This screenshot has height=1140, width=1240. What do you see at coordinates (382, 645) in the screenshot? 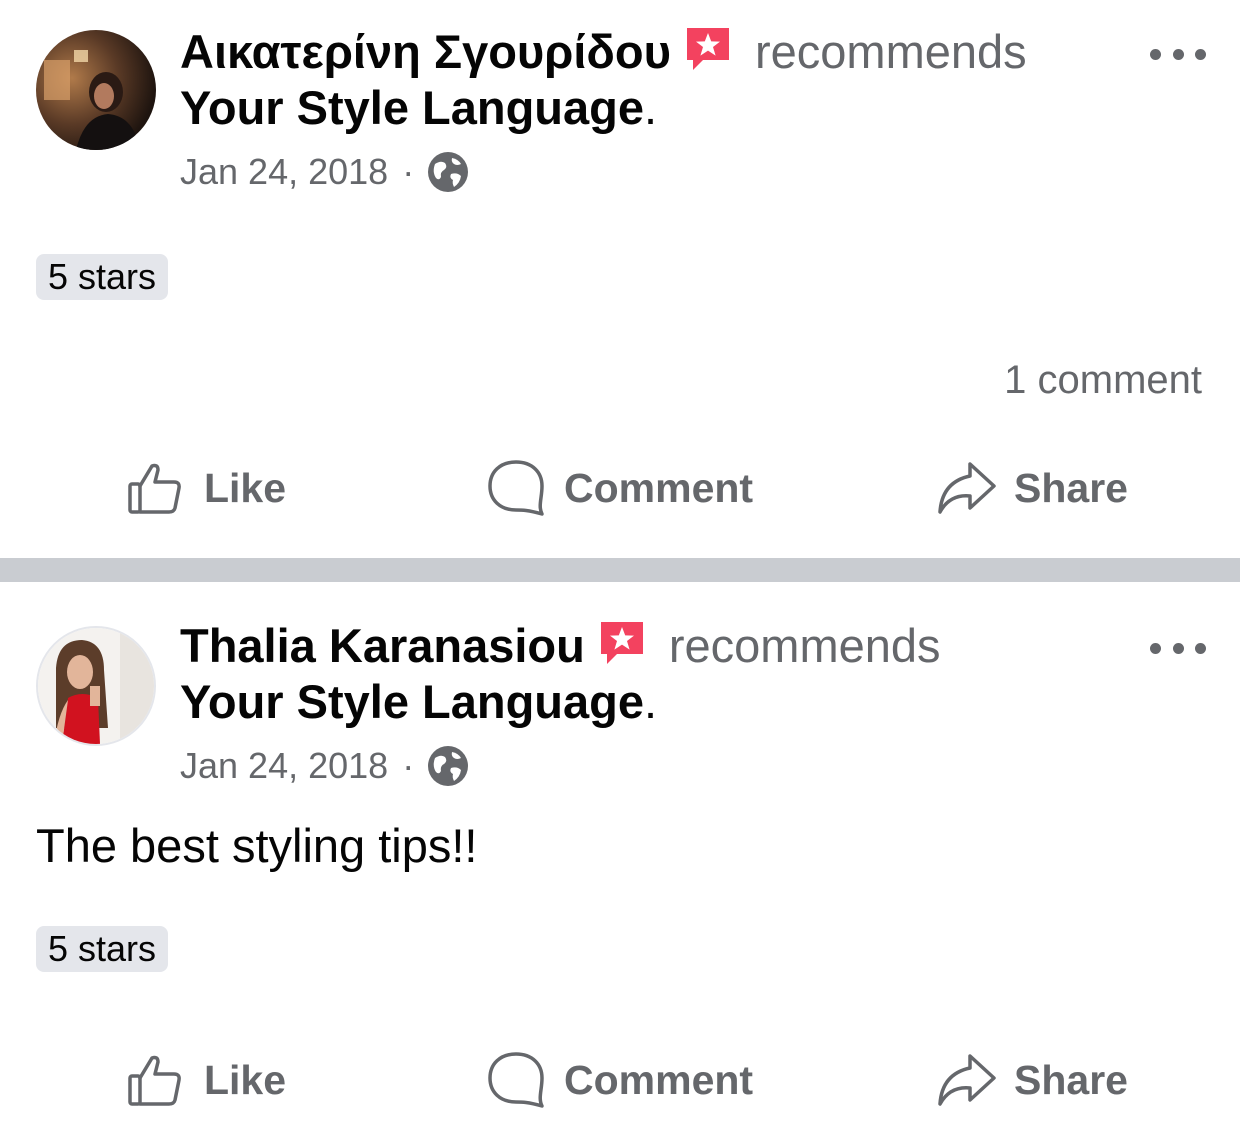
I see `author-name: Thalia Karanasiou` at bounding box center [382, 645].